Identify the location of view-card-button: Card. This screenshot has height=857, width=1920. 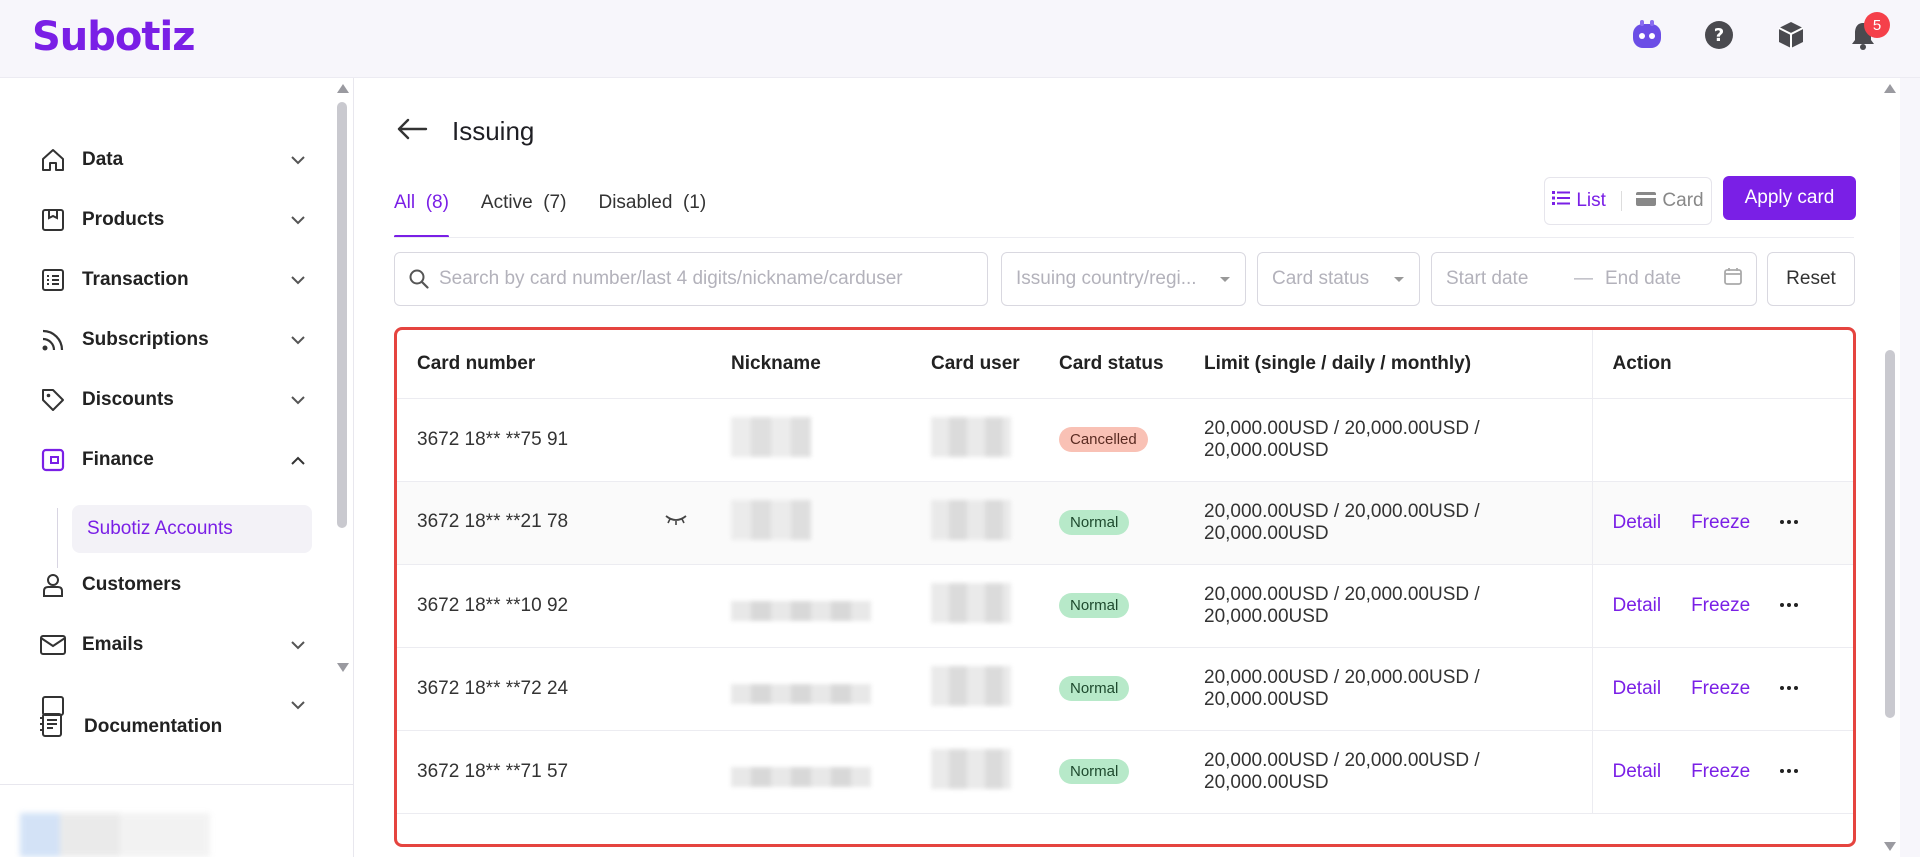
(1670, 201).